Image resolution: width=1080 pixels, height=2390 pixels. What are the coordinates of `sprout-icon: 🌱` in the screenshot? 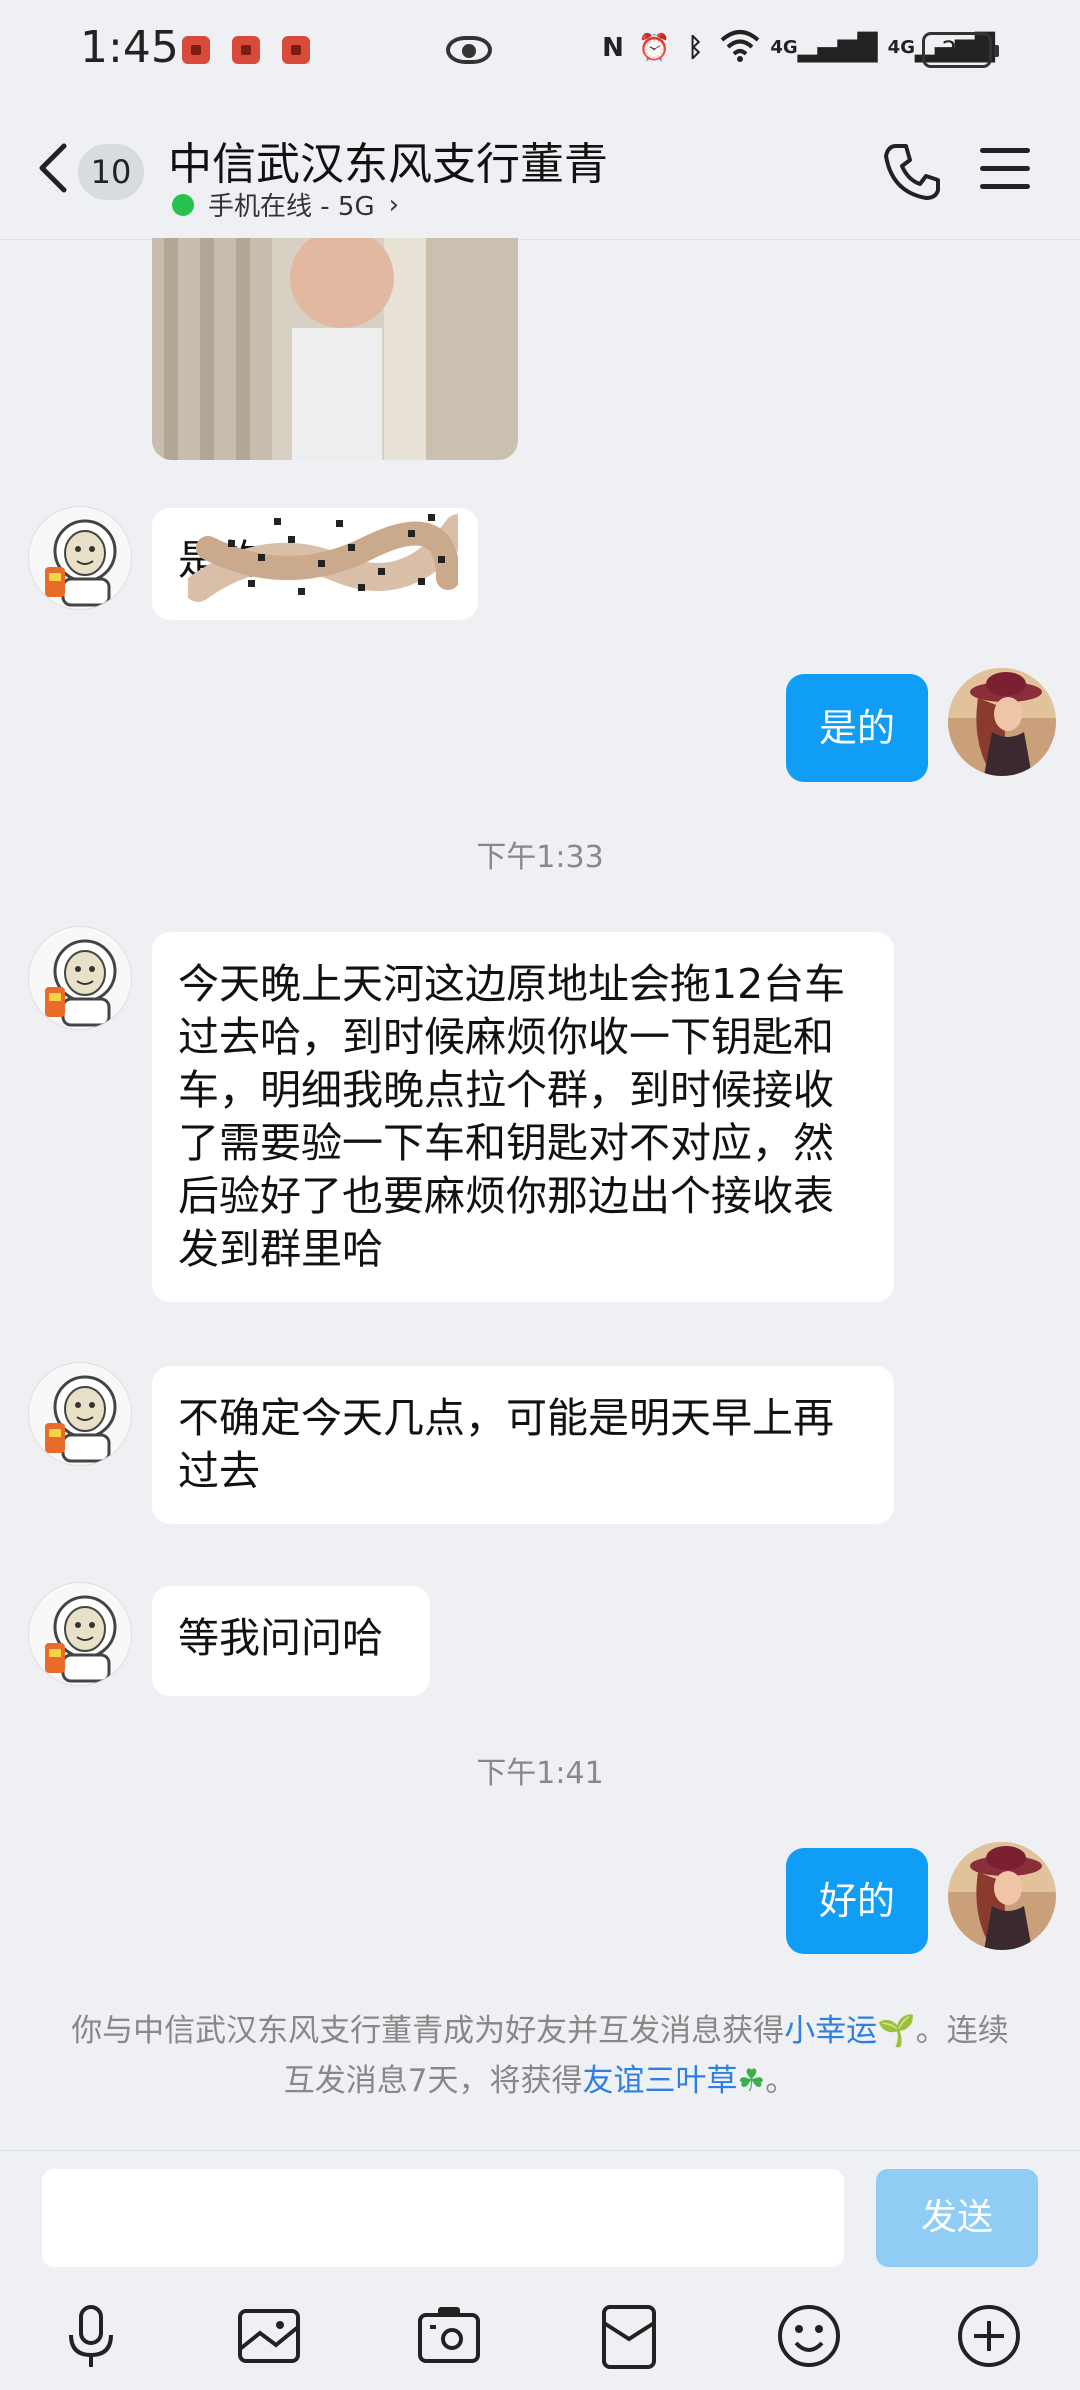 It's located at (896, 2031).